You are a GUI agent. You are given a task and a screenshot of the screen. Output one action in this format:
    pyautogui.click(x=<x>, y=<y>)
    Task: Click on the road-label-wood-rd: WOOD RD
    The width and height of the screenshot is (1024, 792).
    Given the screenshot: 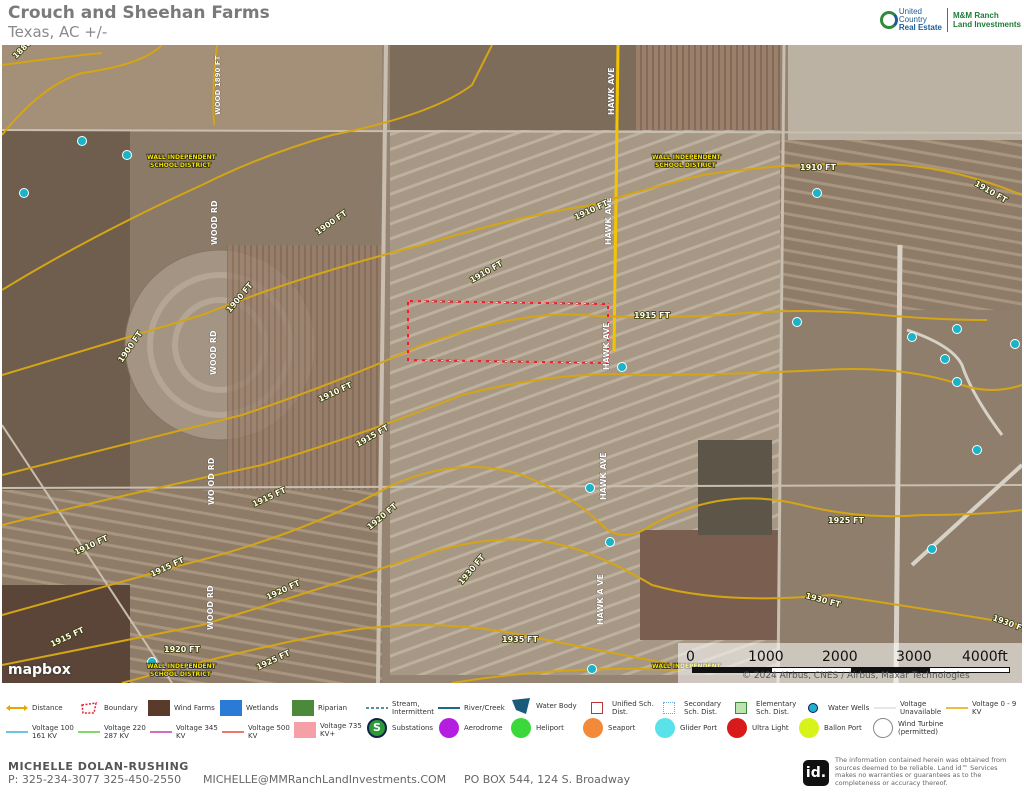 What is the action you would take?
    pyautogui.click(x=214, y=222)
    